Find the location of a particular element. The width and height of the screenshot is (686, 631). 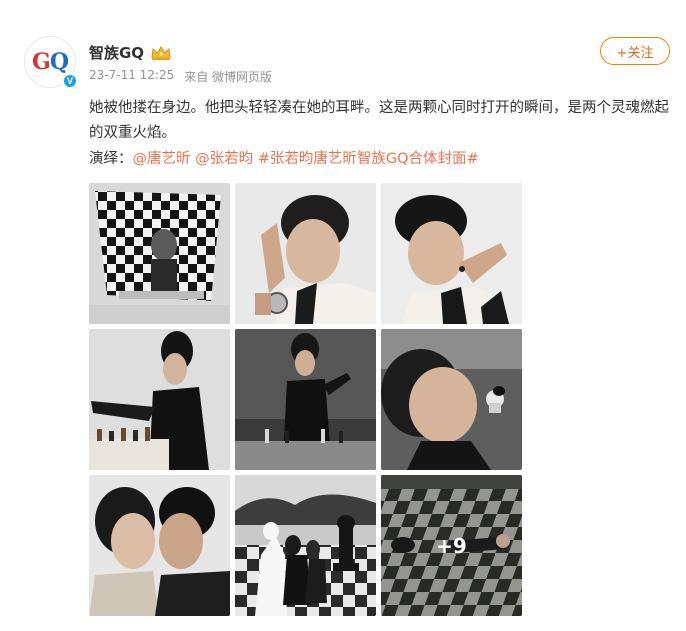

post-credits: 演绎：@唐艺昕 @张若昀 #张若昀唐艺昕智族GQ合体封面# is located at coordinates (284, 159).